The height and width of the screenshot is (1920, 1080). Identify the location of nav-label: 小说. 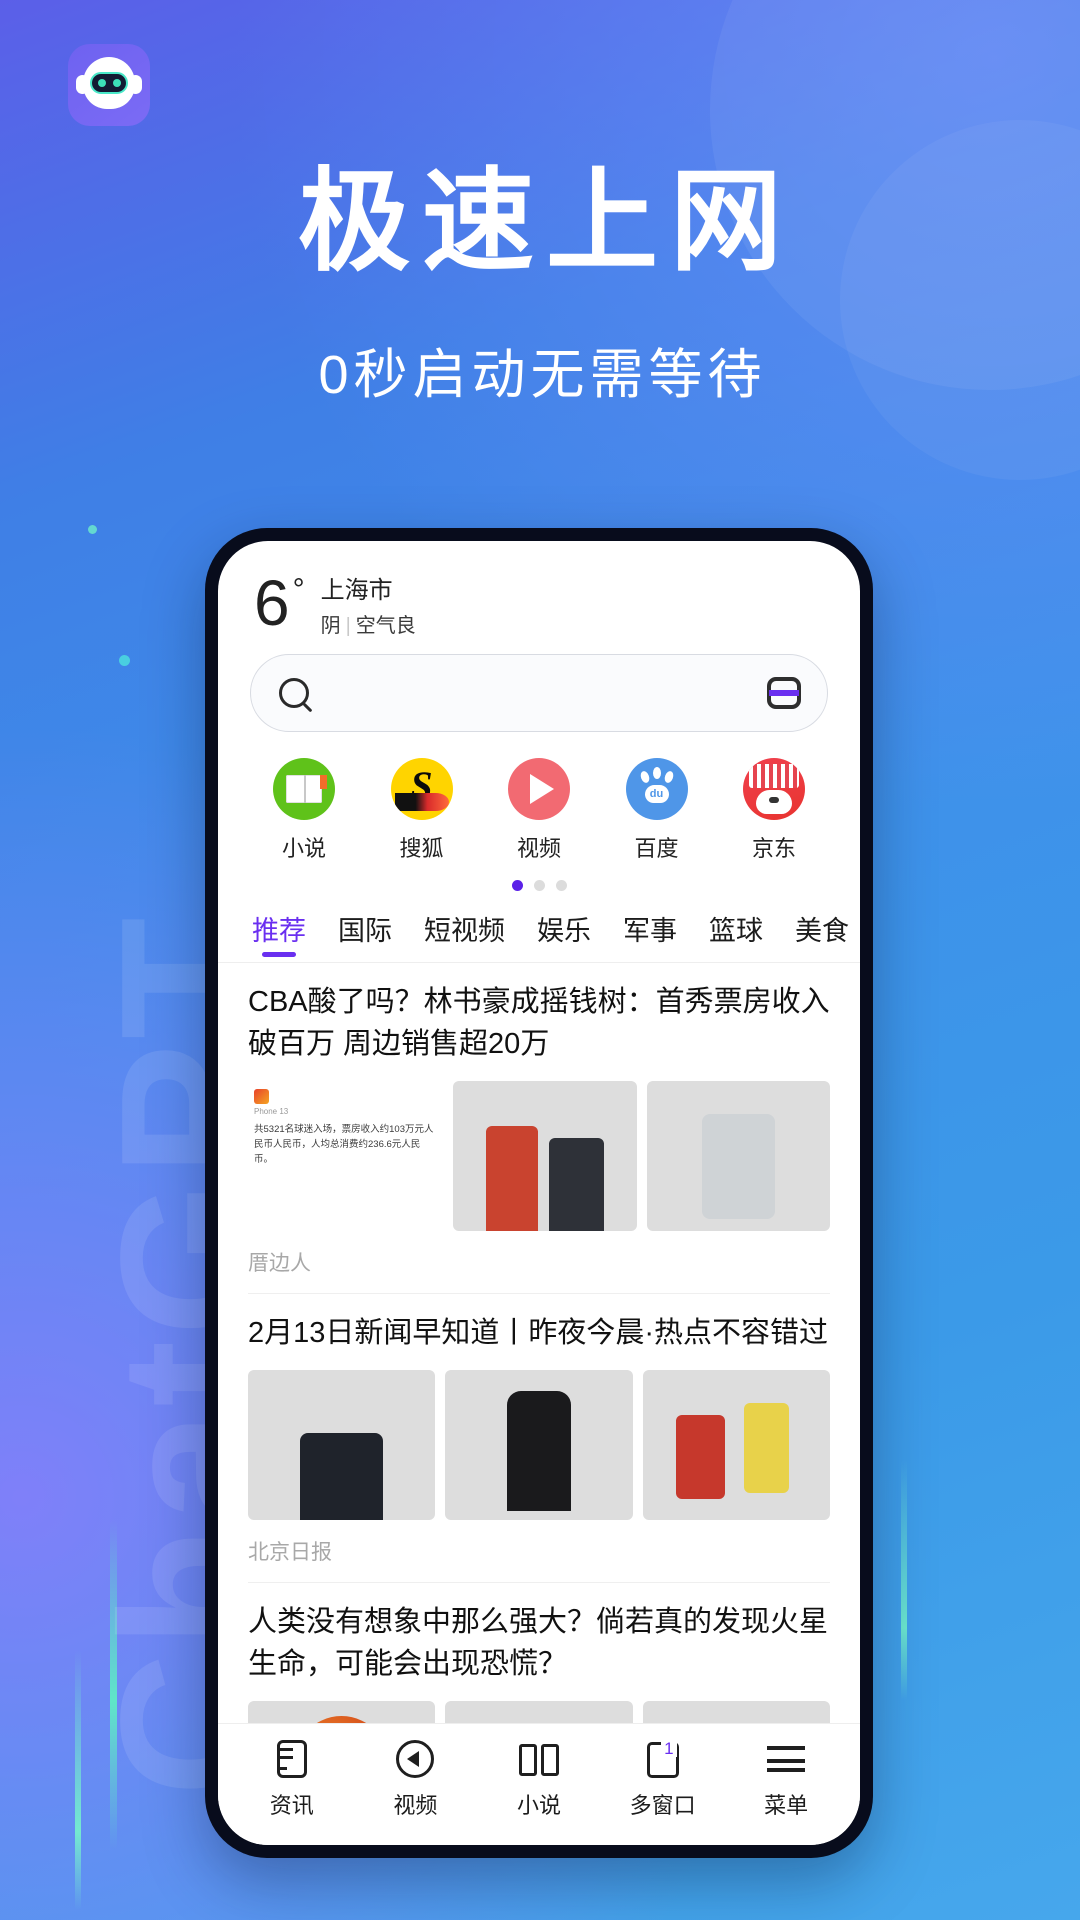
(538, 1805).